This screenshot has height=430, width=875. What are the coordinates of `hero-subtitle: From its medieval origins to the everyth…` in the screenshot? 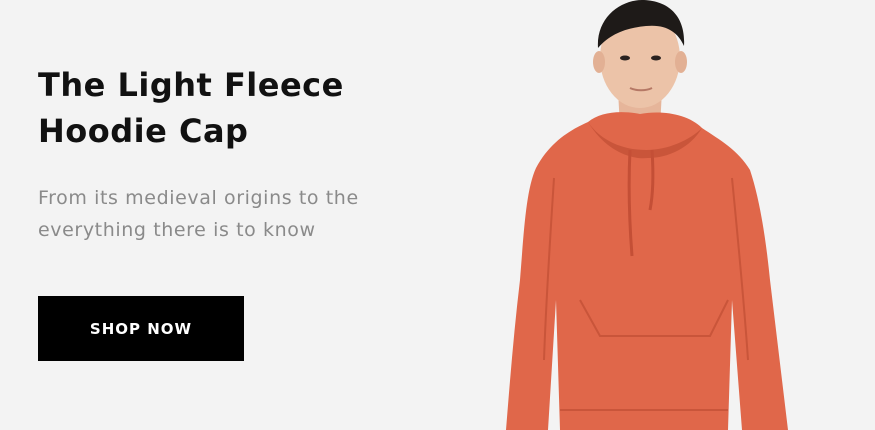 It's located at (198, 214).